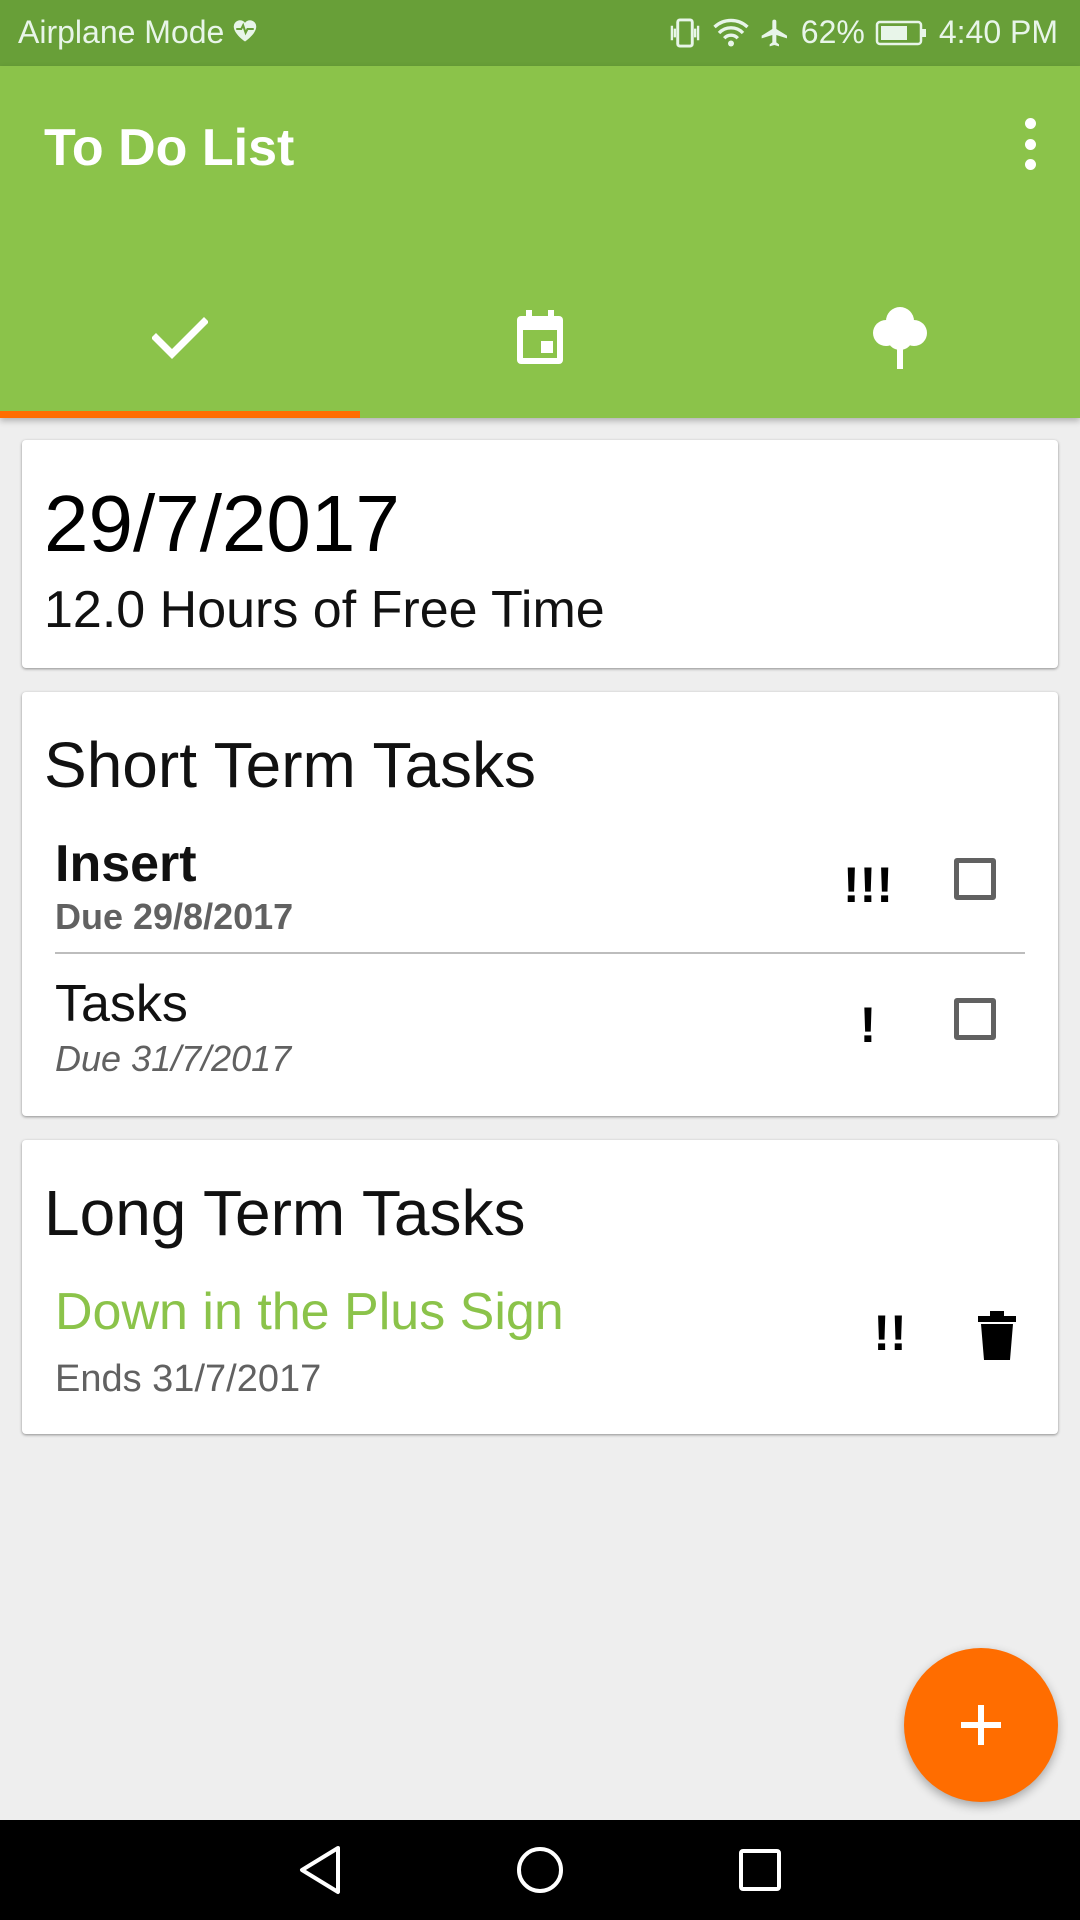 The height and width of the screenshot is (1920, 1080). What do you see at coordinates (169, 148) in the screenshot?
I see `app-title: To Do List` at bounding box center [169, 148].